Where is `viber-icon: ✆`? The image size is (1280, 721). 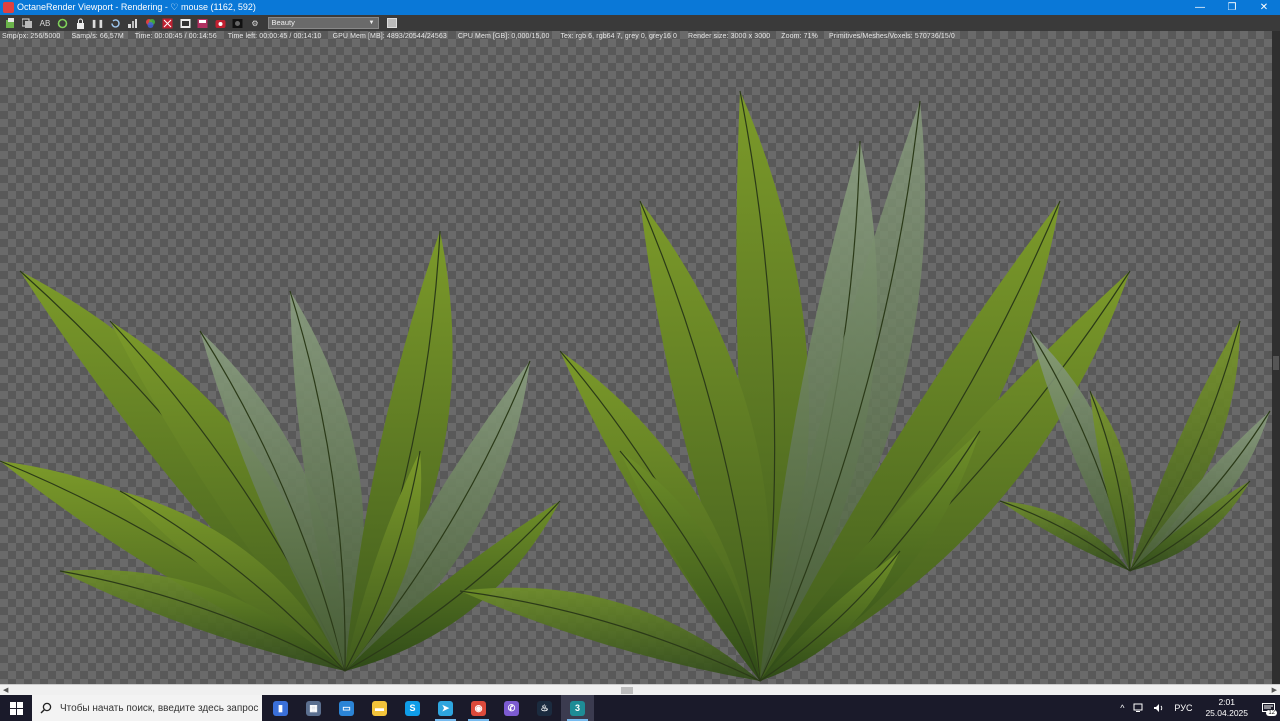
viber-icon: ✆ is located at coordinates (511, 708).